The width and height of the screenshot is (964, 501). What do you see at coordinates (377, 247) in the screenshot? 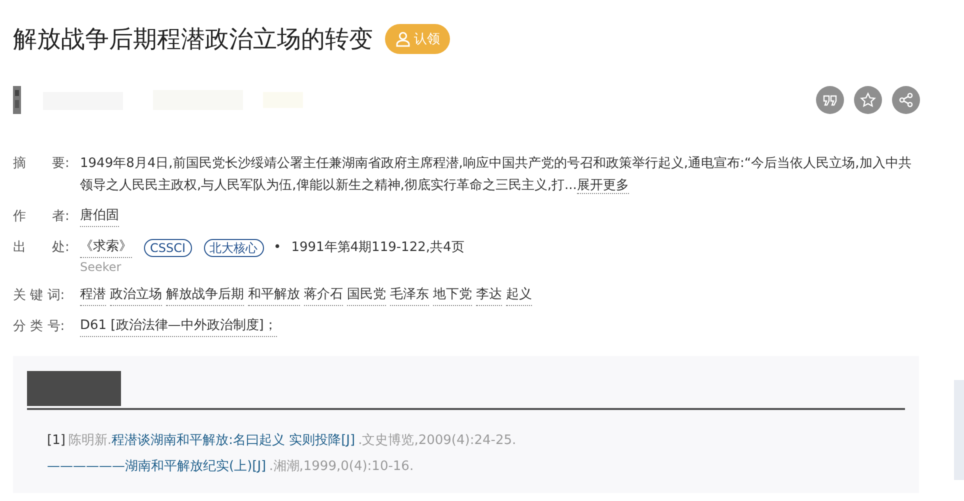
I see `issue-text: 1991年第4期119-122,共4页` at bounding box center [377, 247].